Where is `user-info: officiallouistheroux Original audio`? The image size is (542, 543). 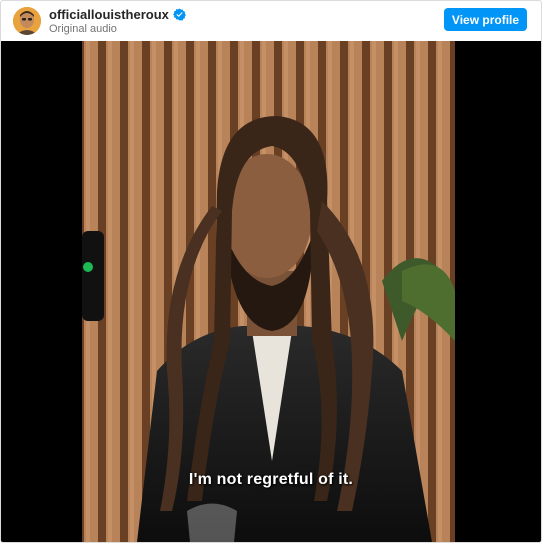 user-info: officiallouistheroux Original audio is located at coordinates (117, 21).